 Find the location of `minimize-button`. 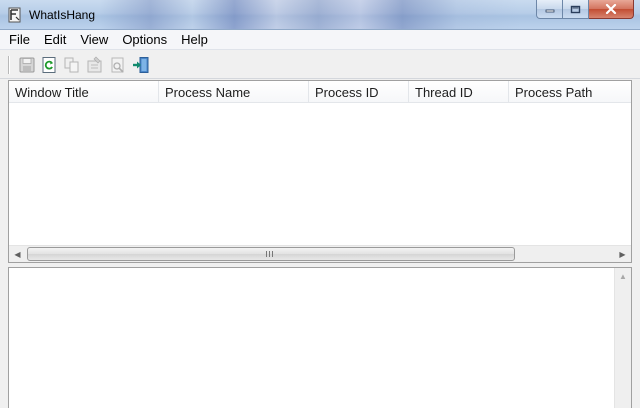

minimize-button is located at coordinates (549, 9).